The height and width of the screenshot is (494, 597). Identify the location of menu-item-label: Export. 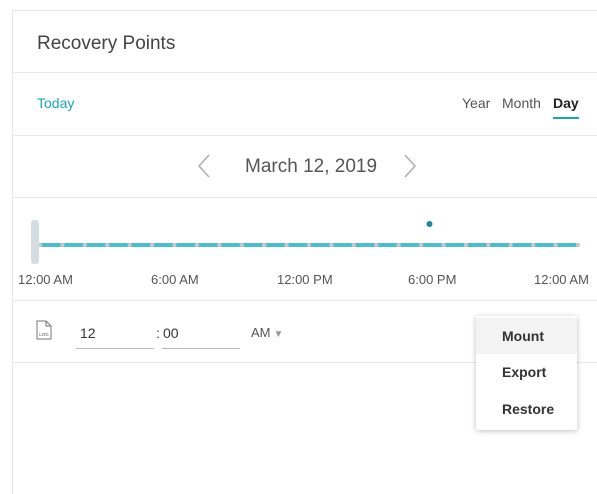
(524, 372).